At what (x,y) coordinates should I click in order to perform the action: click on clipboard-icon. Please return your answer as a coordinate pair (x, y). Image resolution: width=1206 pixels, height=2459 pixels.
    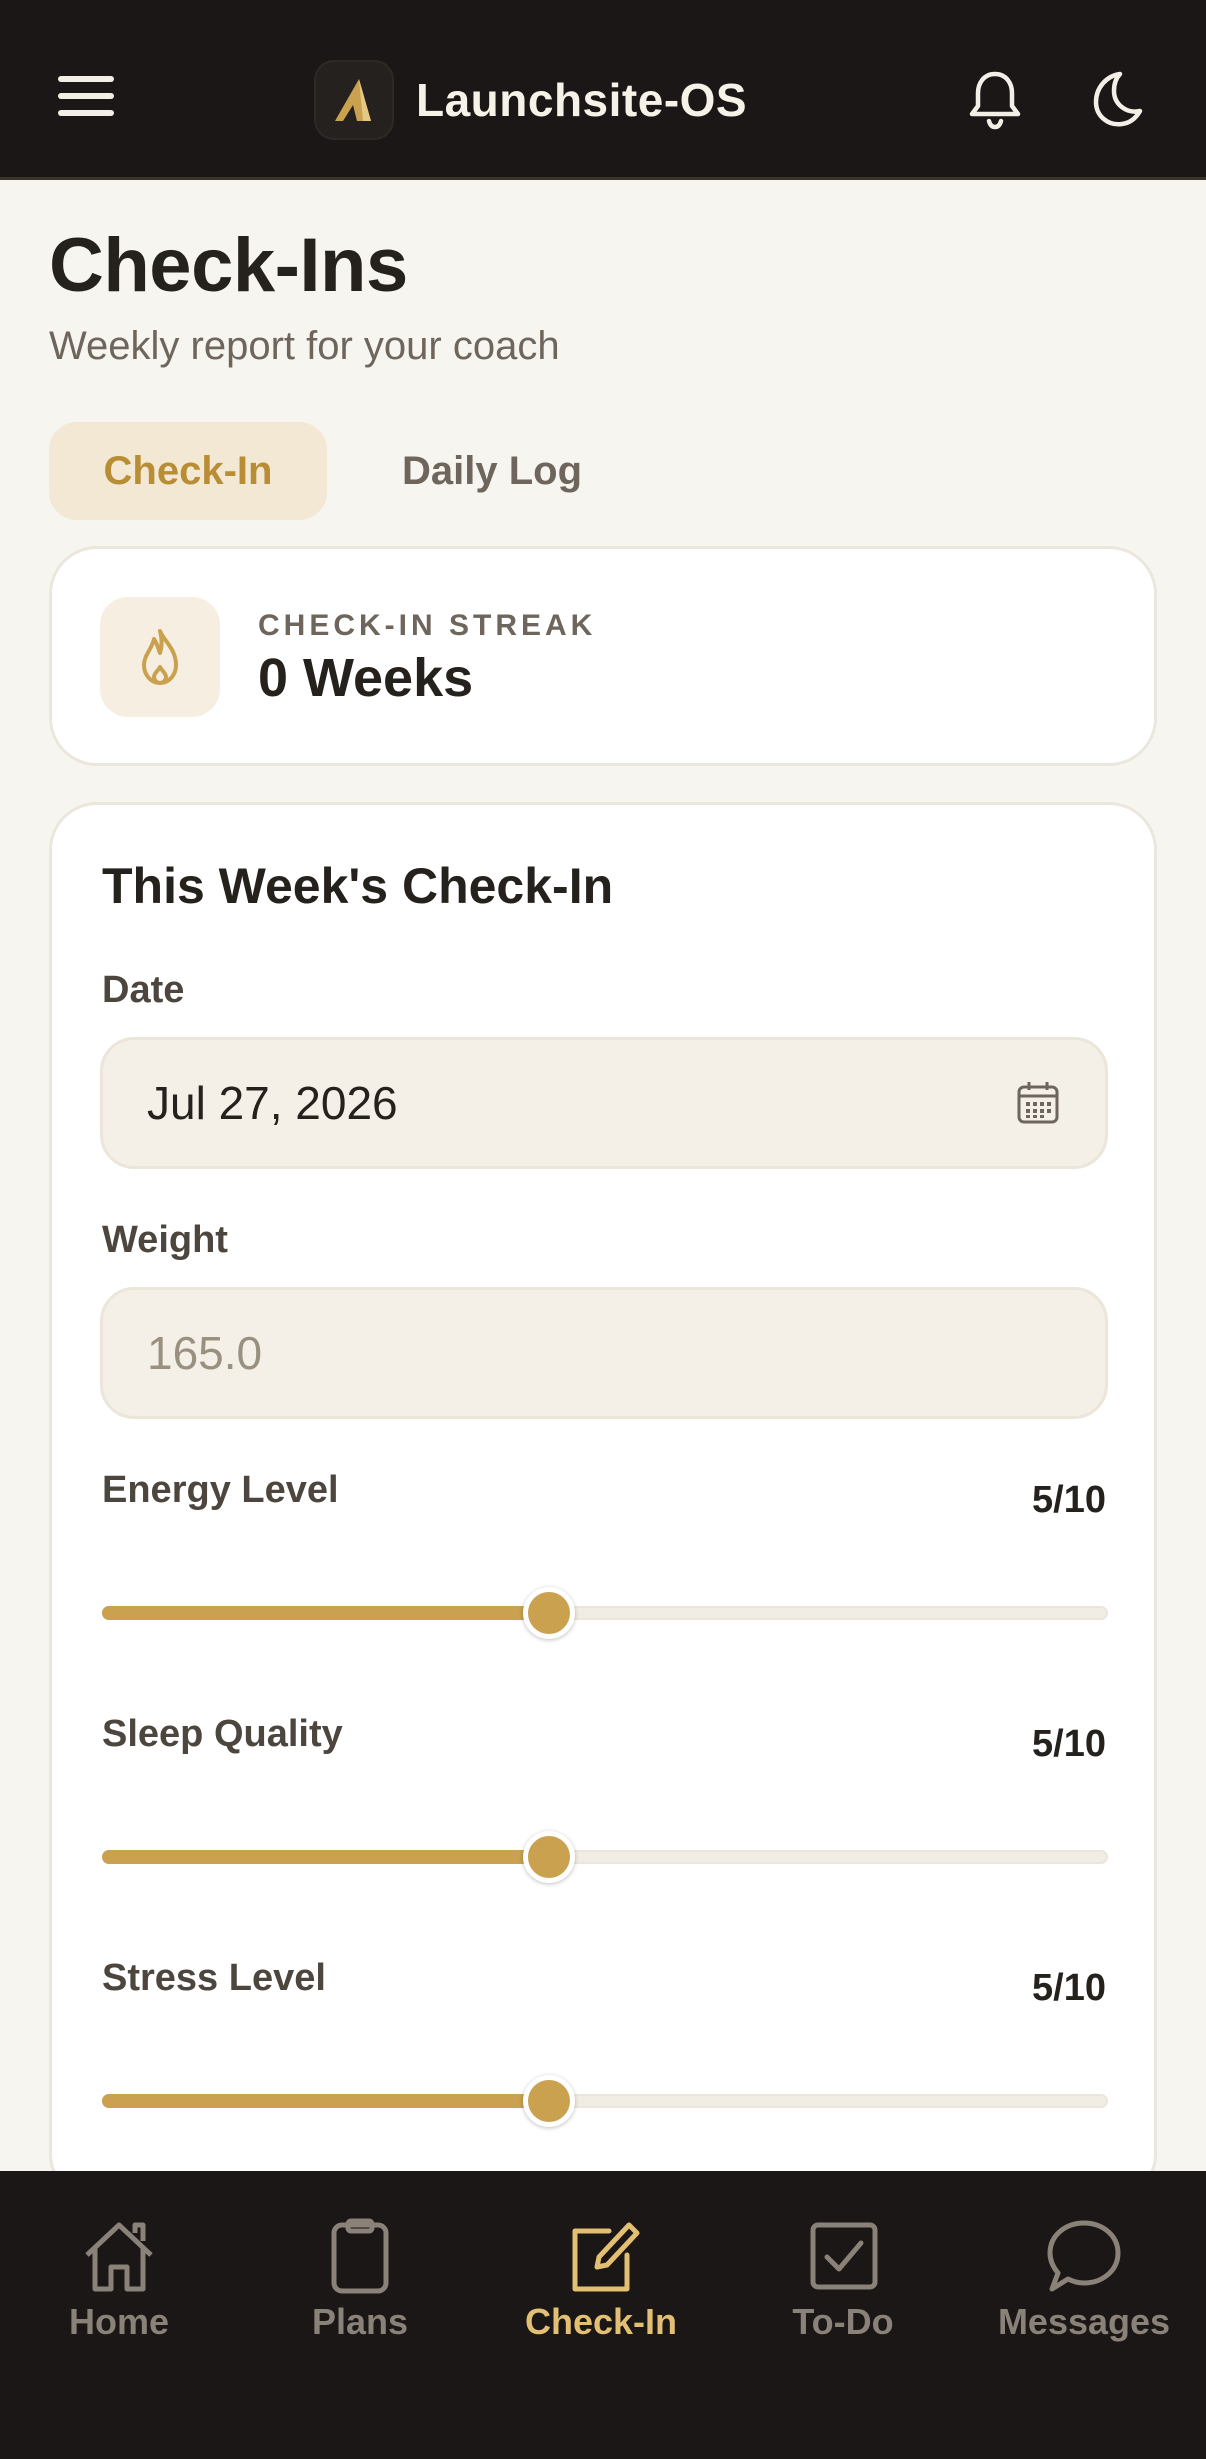
    Looking at the image, I should click on (360, 2256).